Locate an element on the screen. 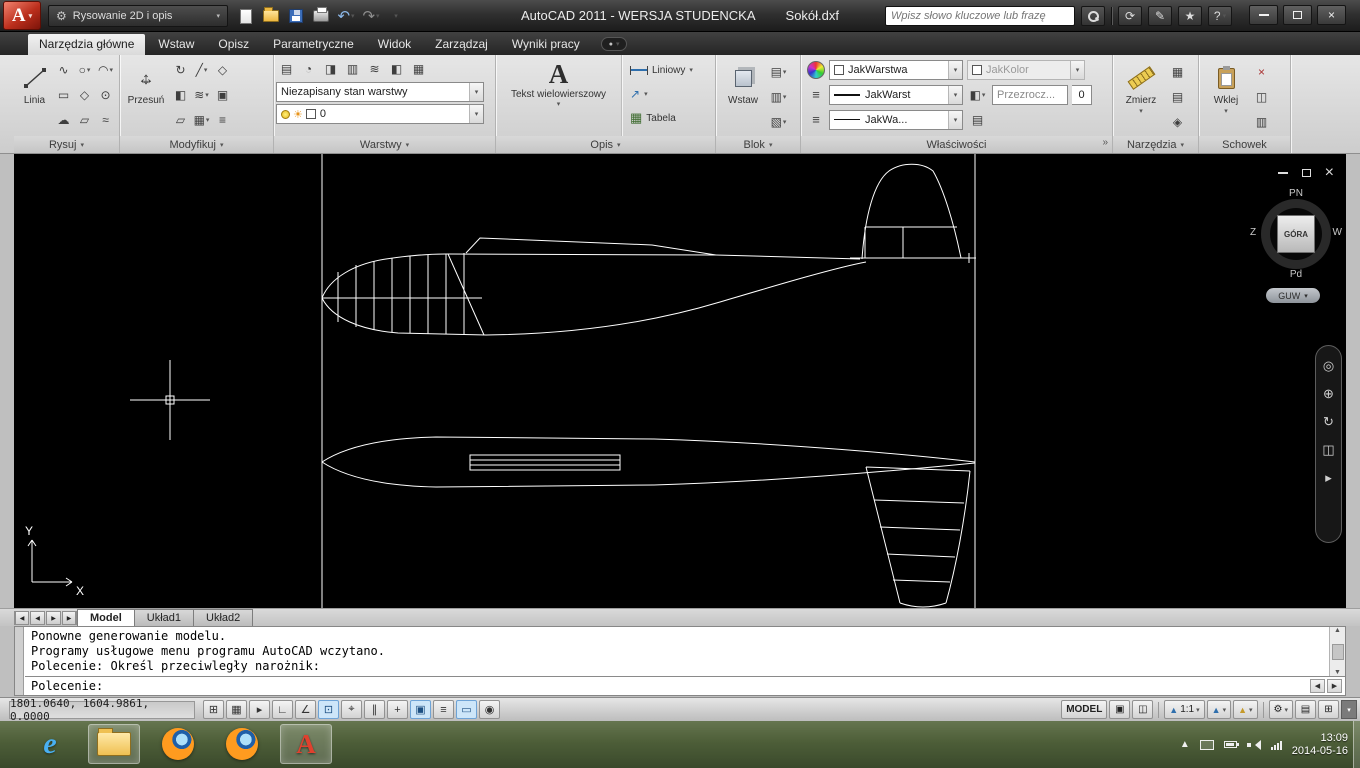 The image size is (1360, 768). autocad-taskbar-button: A is located at coordinates (306, 744).